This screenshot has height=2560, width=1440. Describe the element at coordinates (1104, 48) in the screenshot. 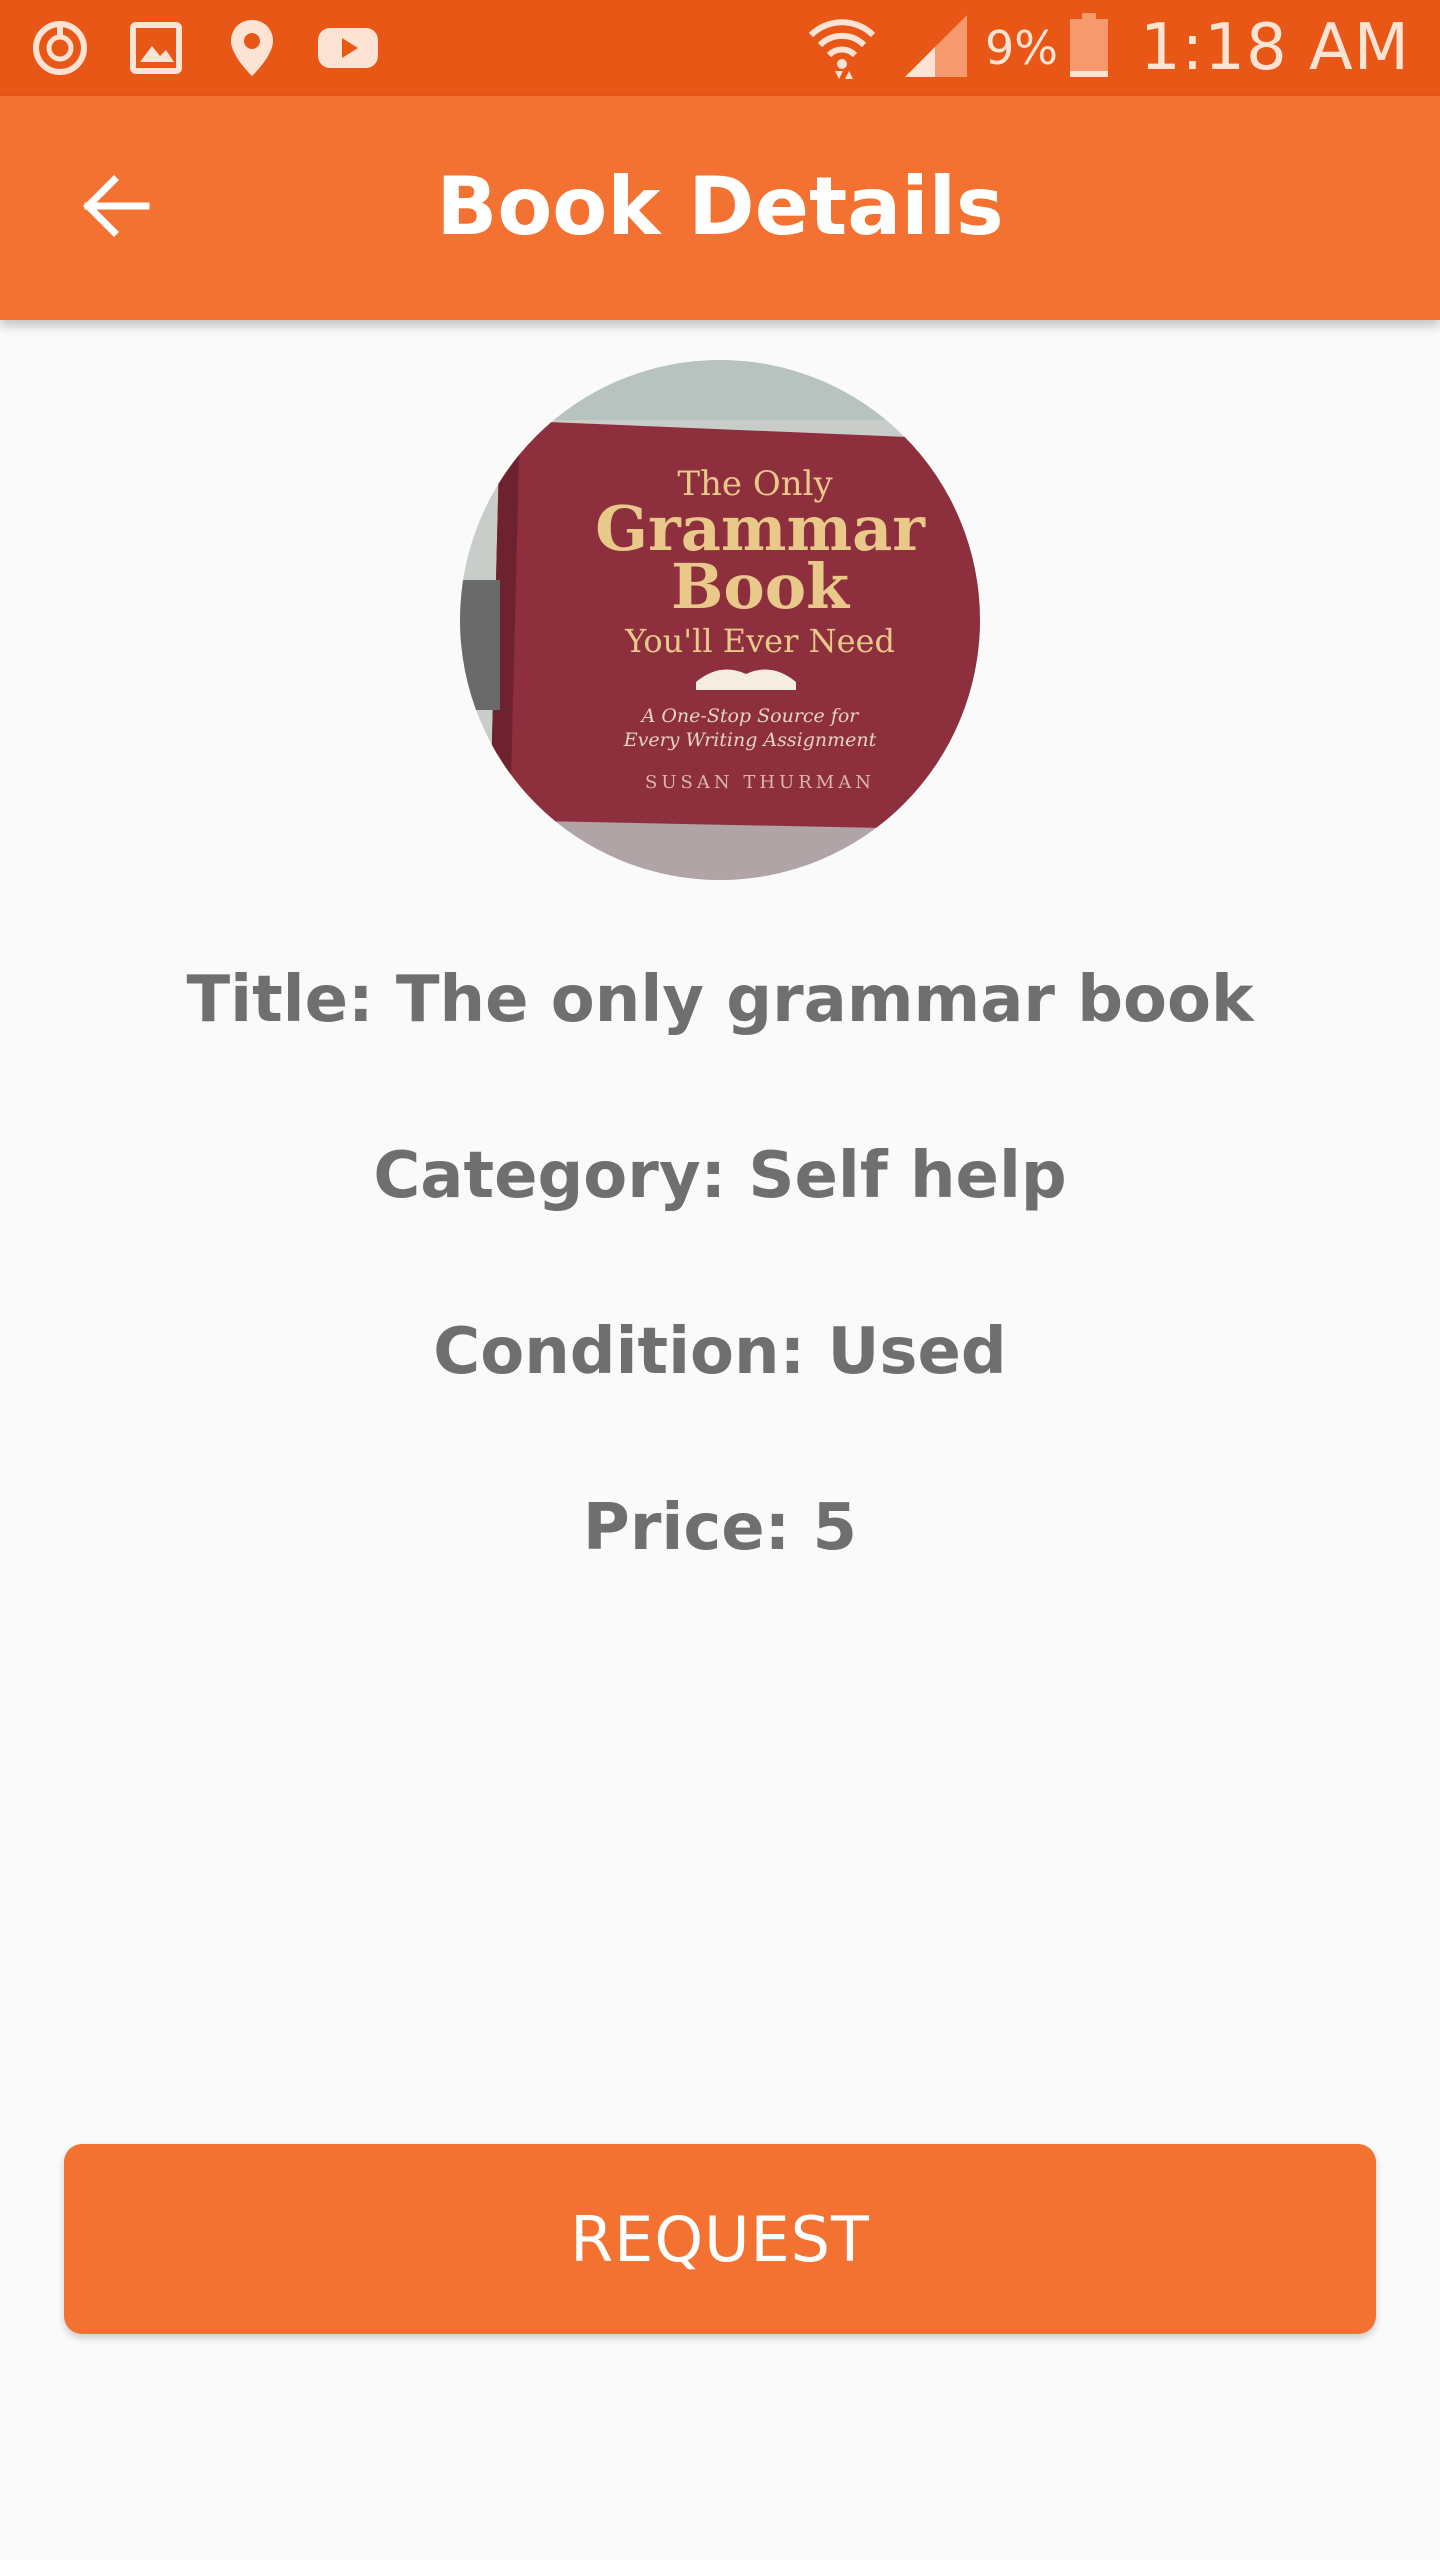

I see `battery-icon` at that location.